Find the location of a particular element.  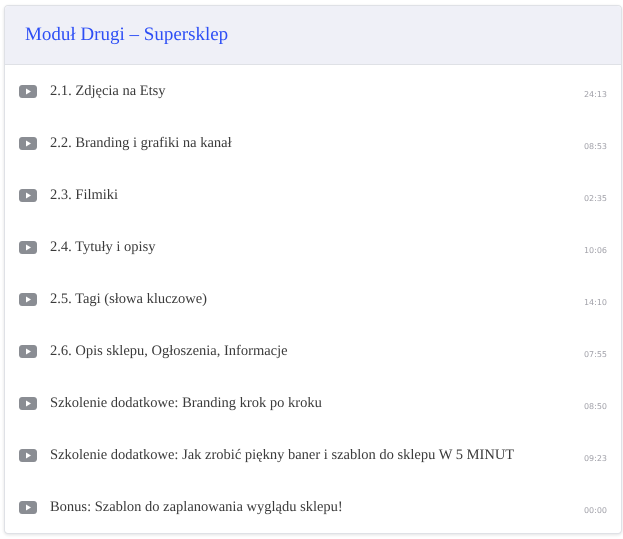

lesson-duration: 00:00 is located at coordinates (595, 509).